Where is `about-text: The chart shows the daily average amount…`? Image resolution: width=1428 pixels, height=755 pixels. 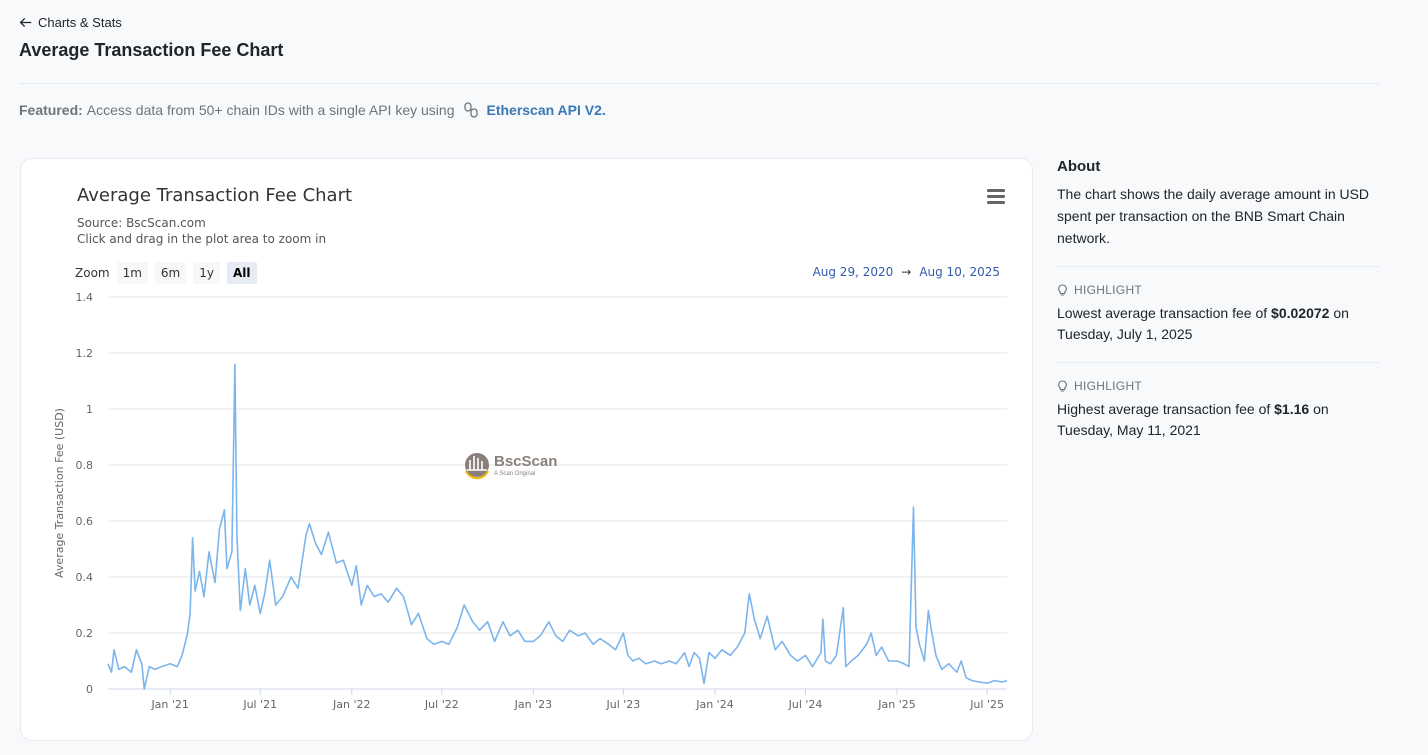 about-text: The chart shows the daily average amount… is located at coordinates (1213, 216).